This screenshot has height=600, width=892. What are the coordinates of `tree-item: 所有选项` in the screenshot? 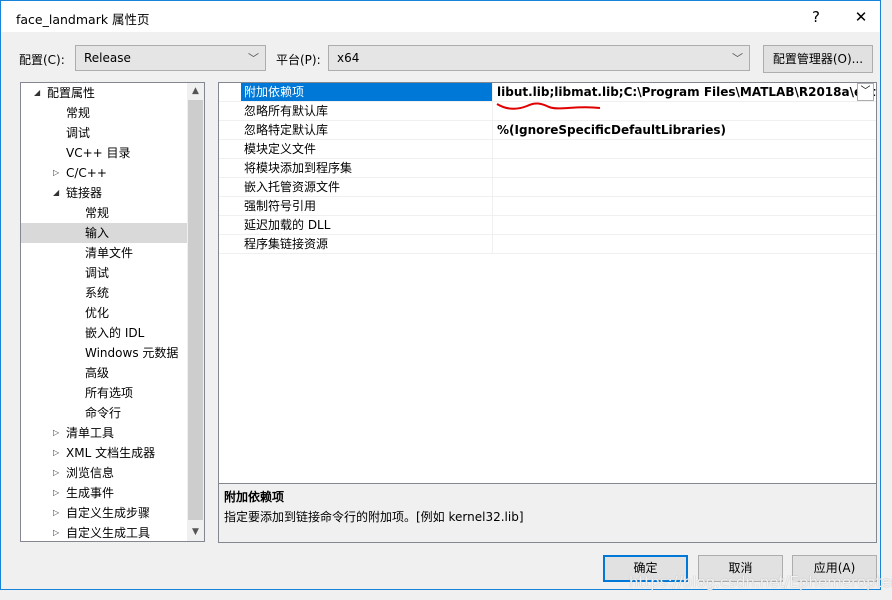 It's located at (104, 393).